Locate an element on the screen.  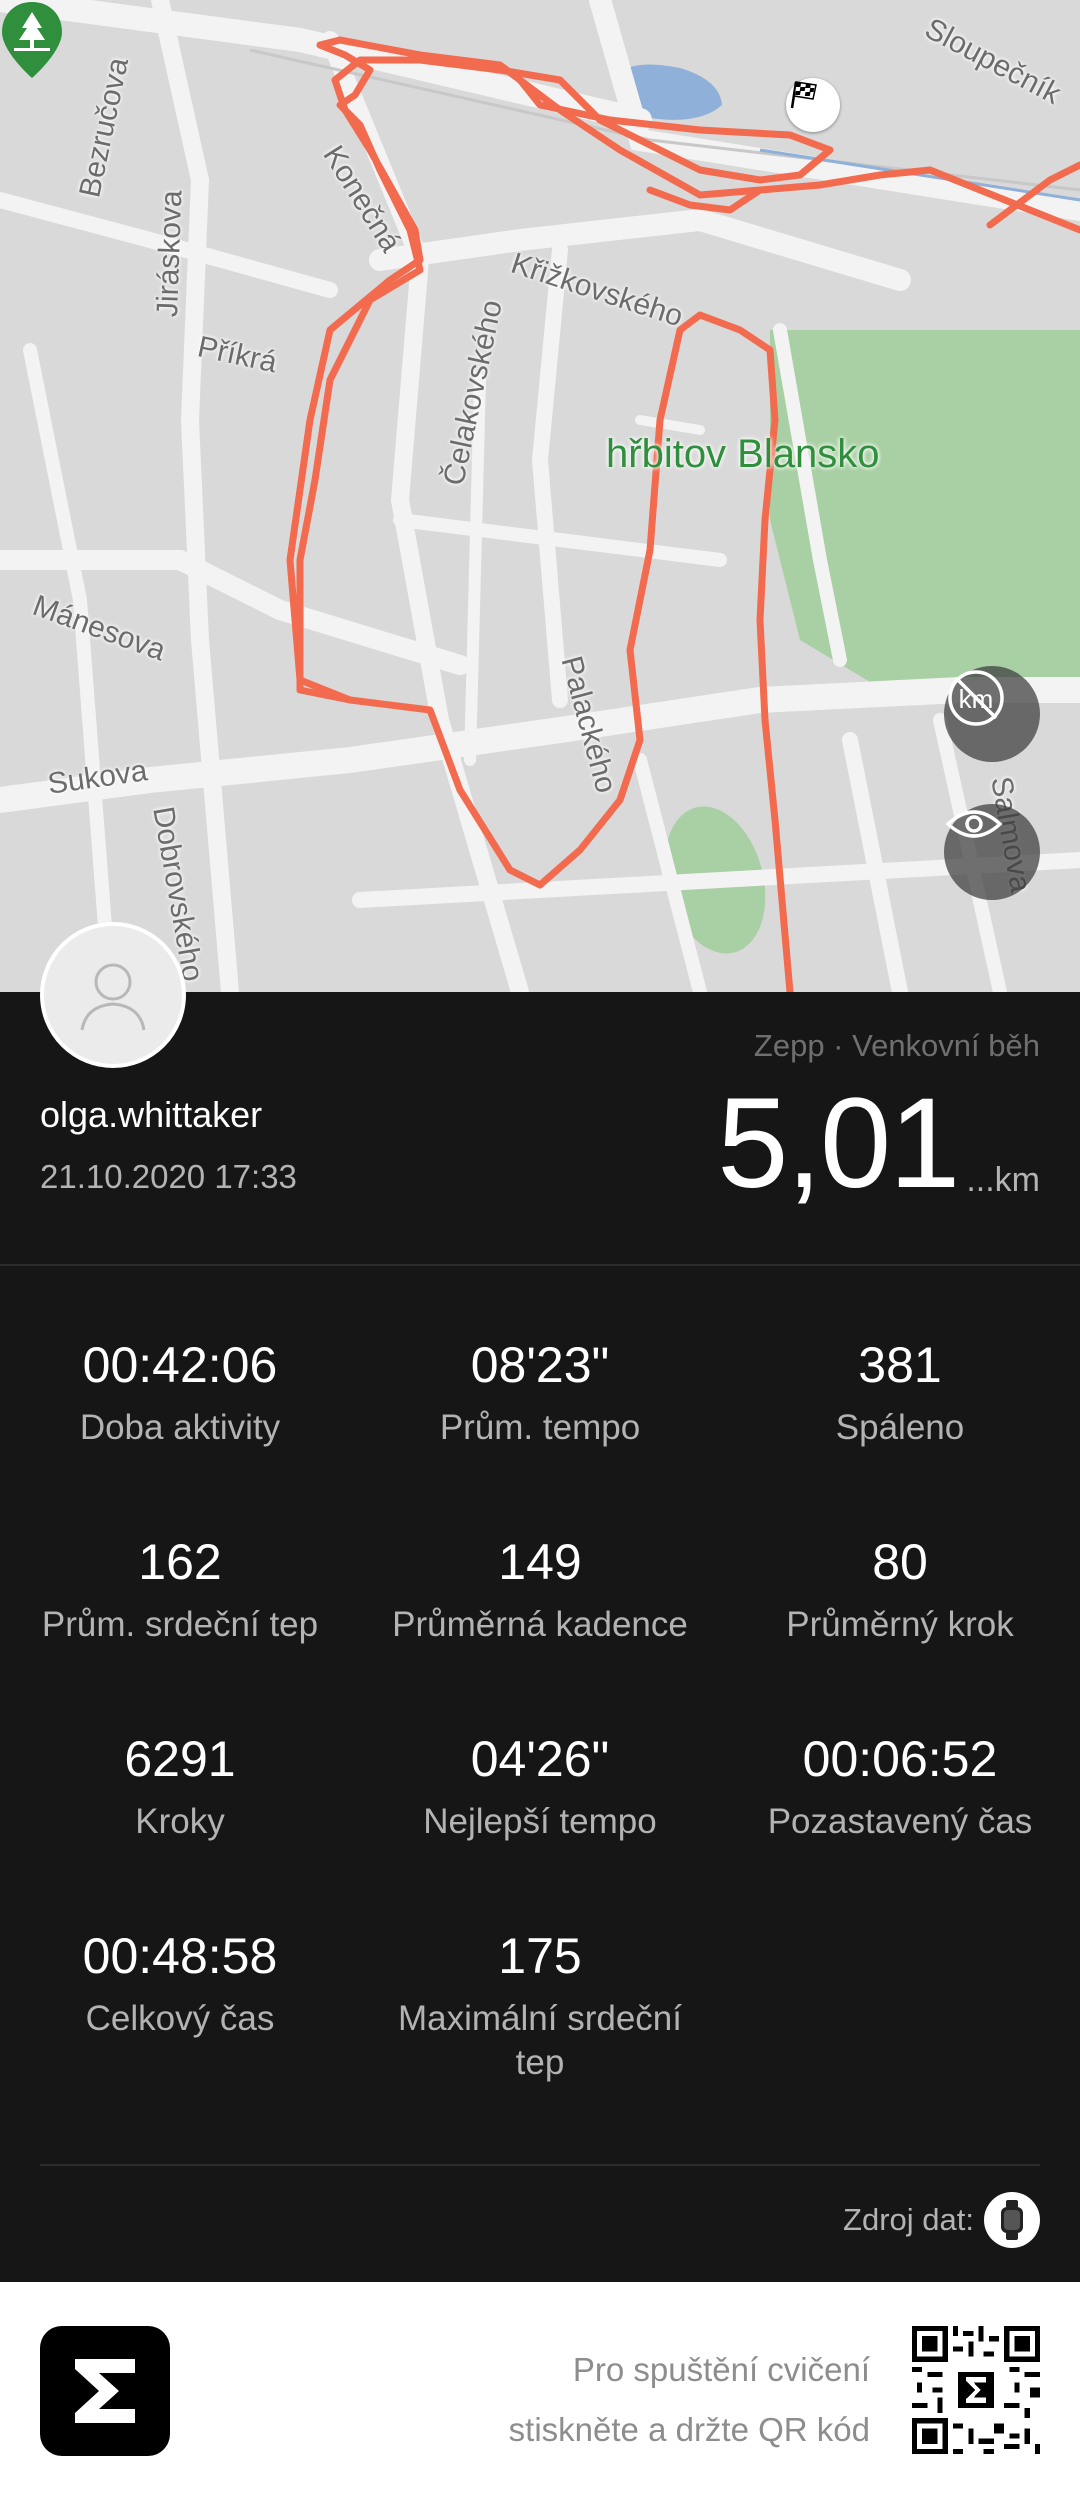
distance-value: 5,01 is located at coordinates (838, 1143).